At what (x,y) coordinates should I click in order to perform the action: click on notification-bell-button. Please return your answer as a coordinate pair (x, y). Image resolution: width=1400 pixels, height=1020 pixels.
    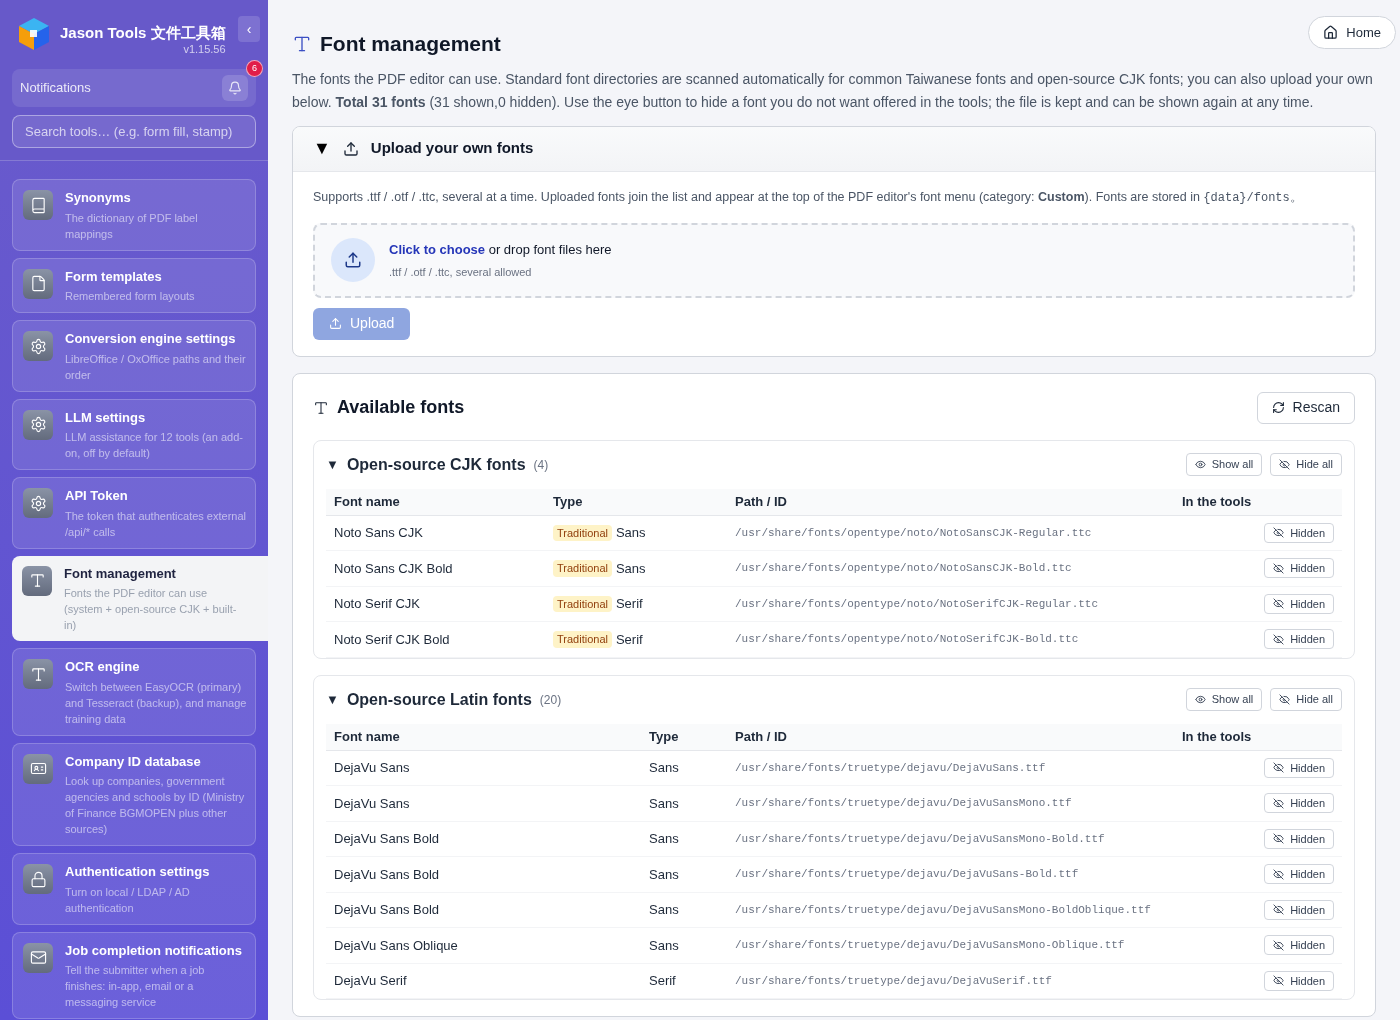
    Looking at the image, I should click on (235, 88).